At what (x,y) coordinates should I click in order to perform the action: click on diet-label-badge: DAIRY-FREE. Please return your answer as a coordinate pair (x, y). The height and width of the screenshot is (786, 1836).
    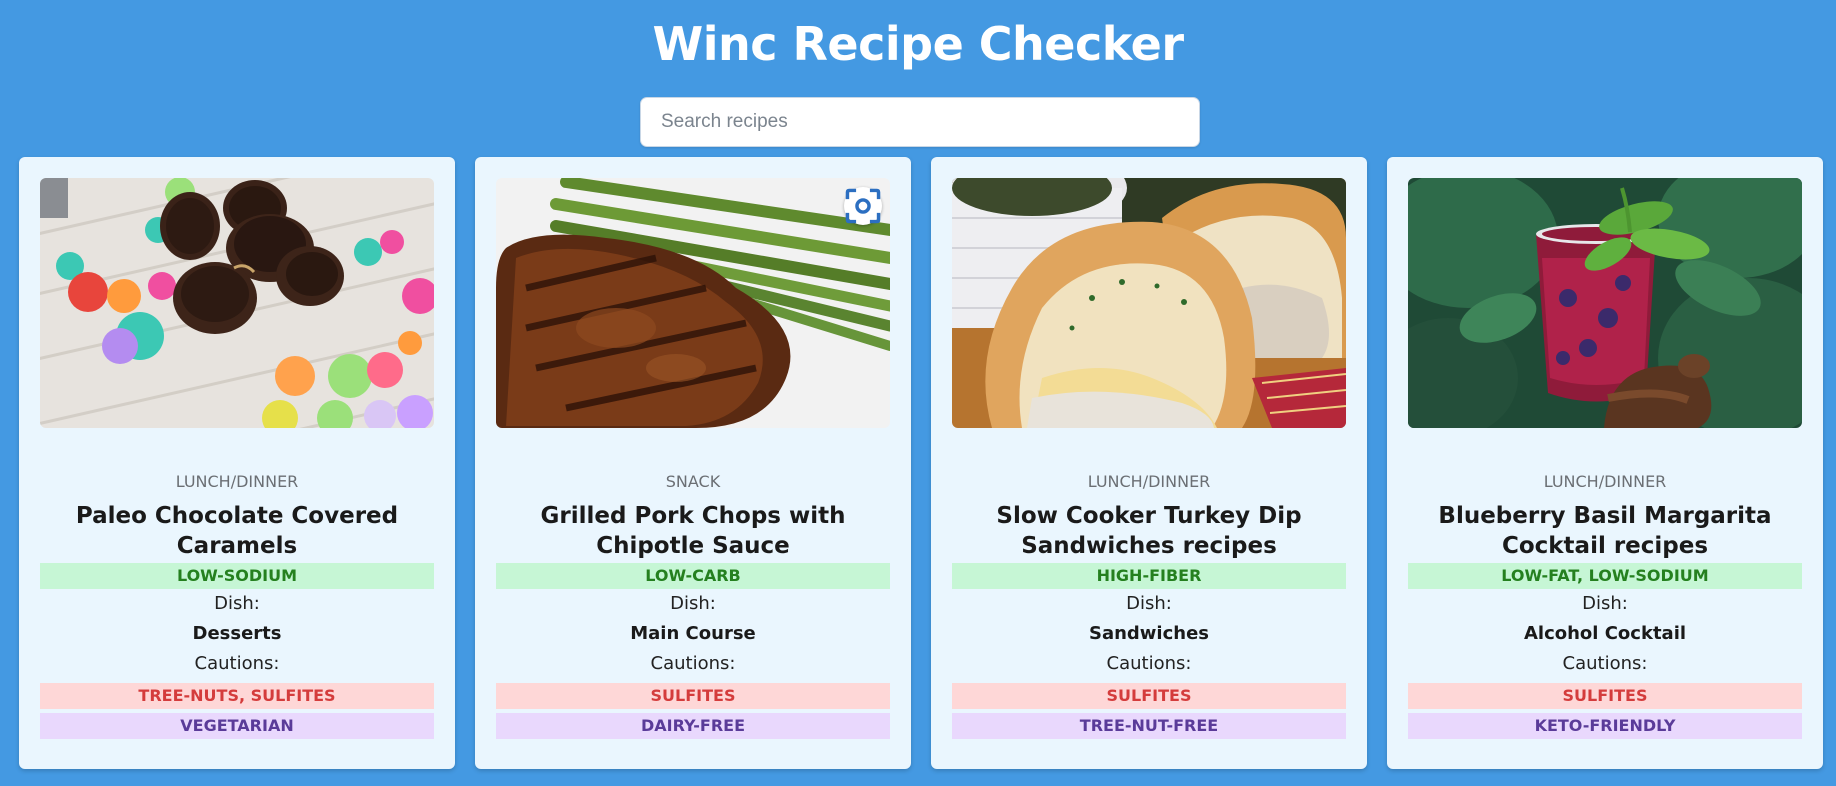
    Looking at the image, I should click on (693, 726).